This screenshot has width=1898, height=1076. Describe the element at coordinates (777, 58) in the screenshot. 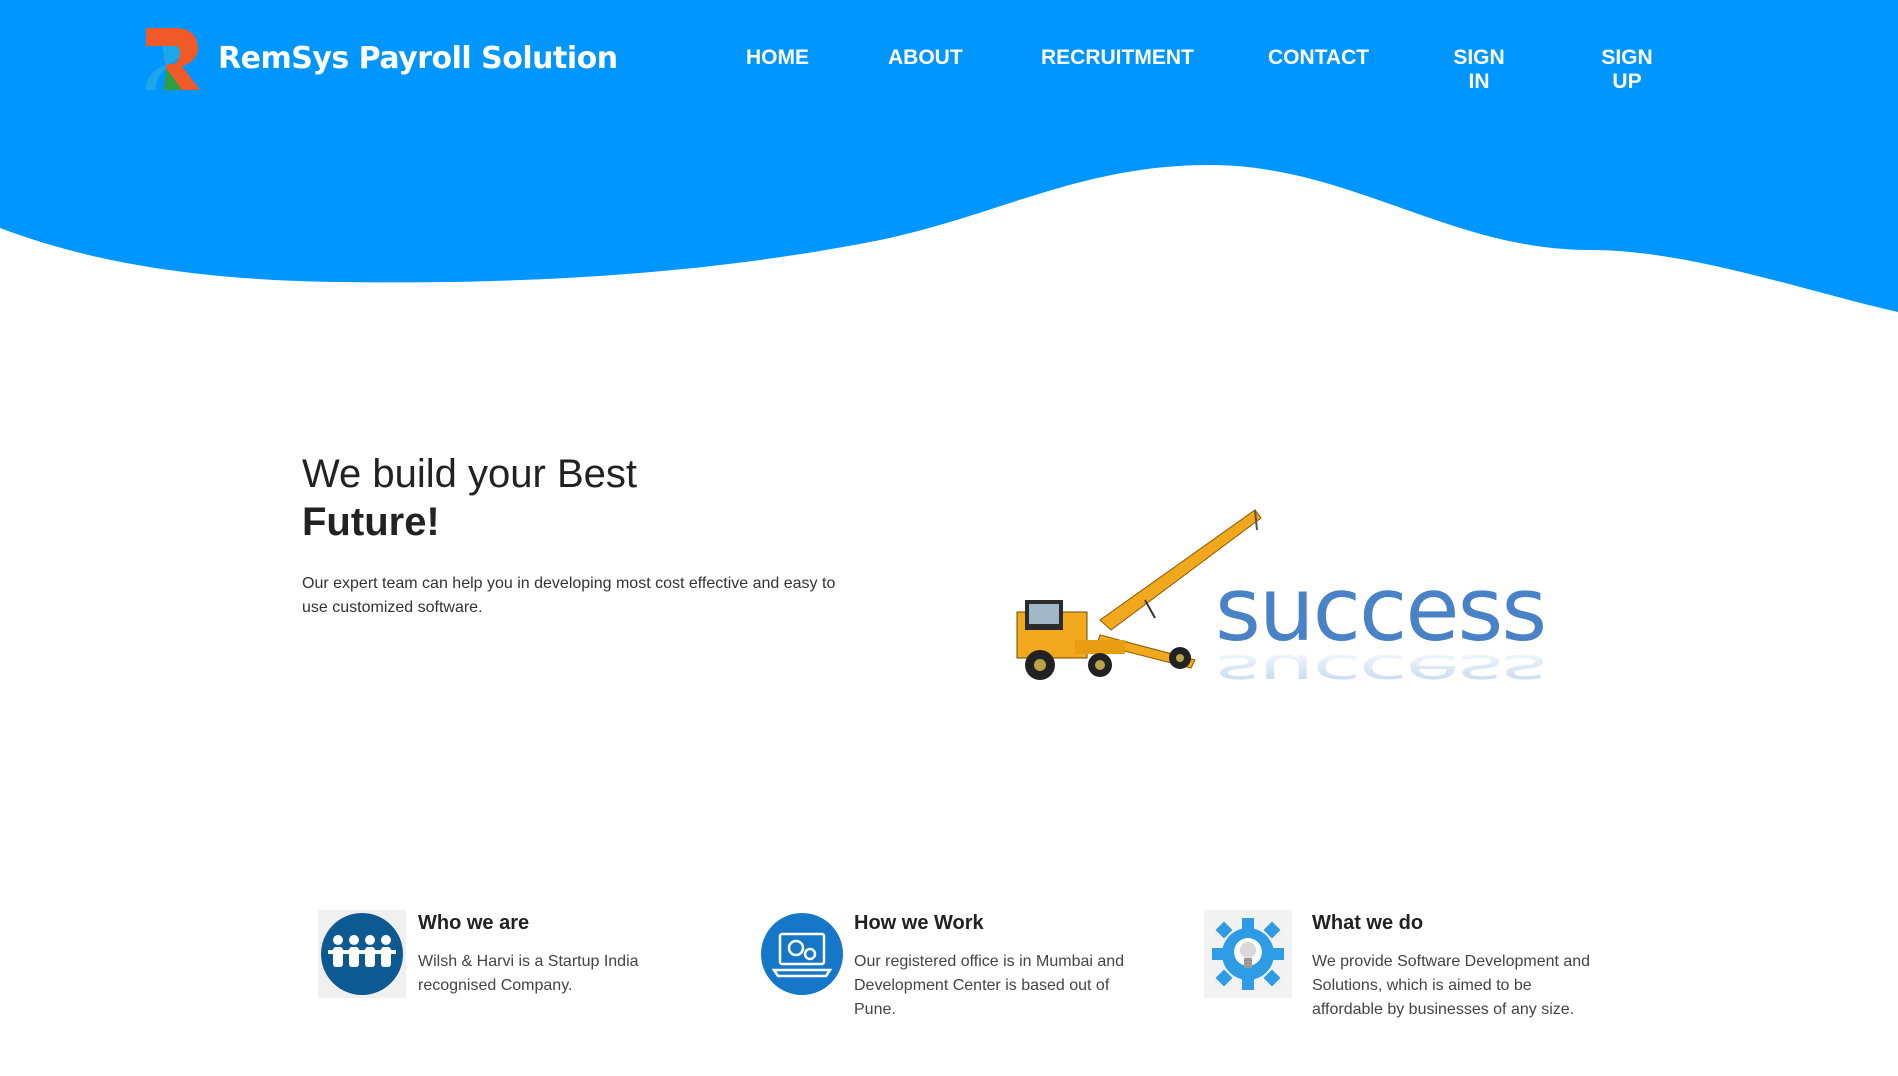

I see `nav-home: HOME` at that location.